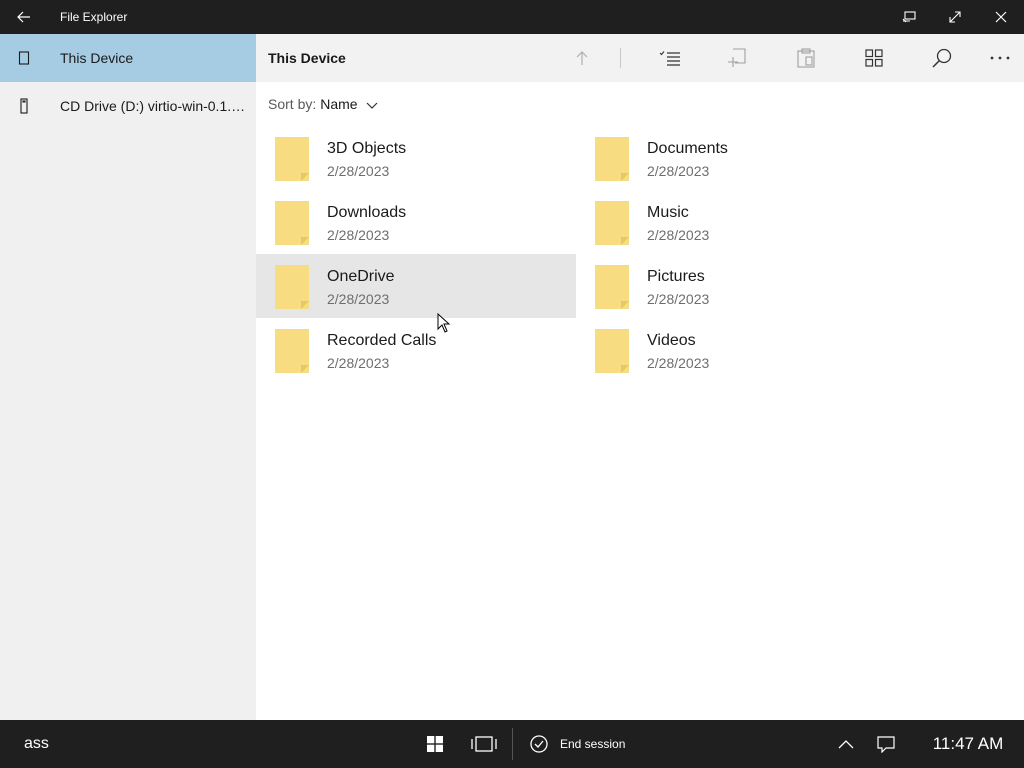  I want to click on item-name: Pictures, so click(676, 276).